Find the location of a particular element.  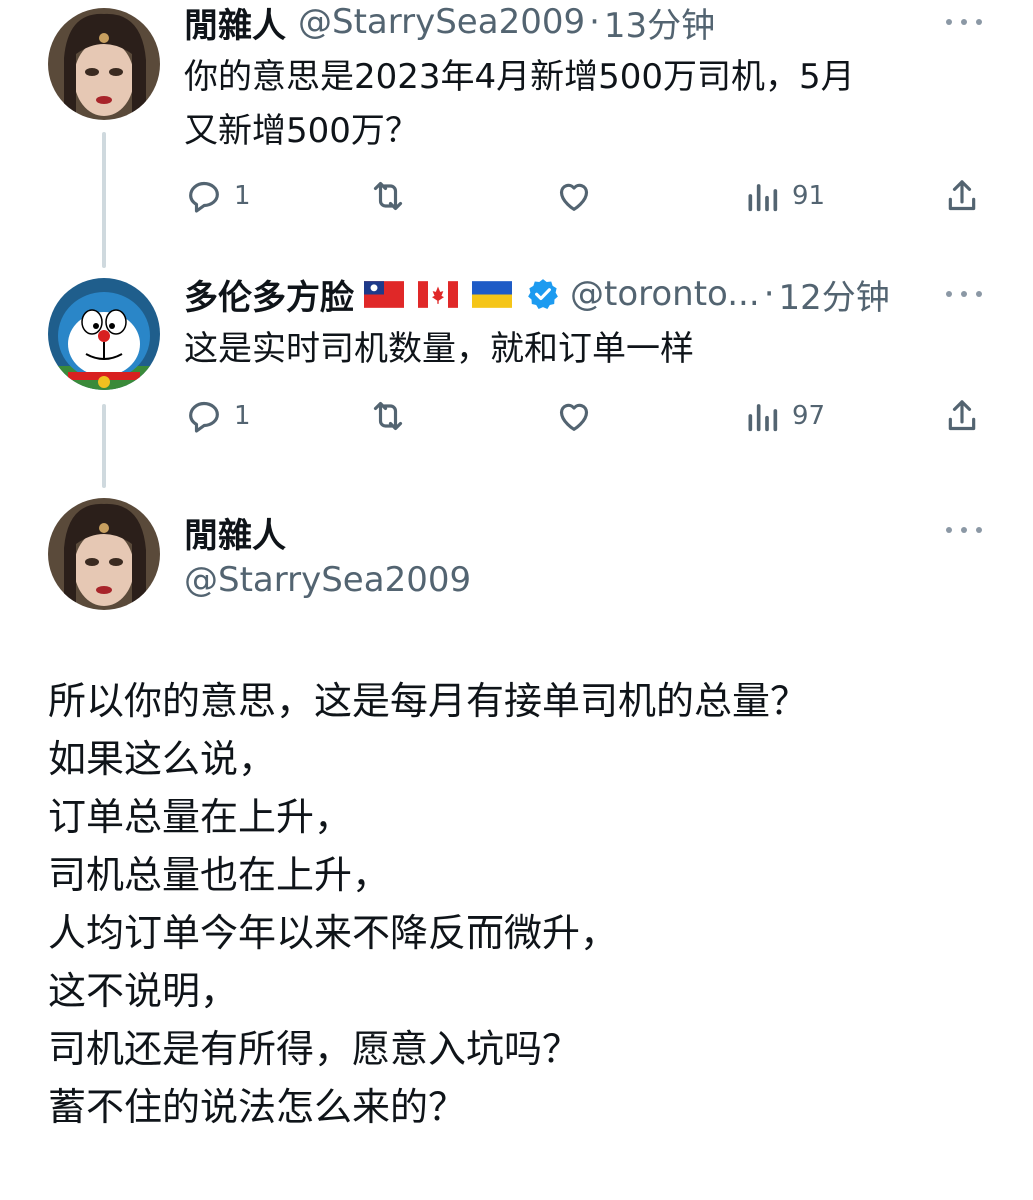

body-line: 这不说明， is located at coordinates (143, 991).